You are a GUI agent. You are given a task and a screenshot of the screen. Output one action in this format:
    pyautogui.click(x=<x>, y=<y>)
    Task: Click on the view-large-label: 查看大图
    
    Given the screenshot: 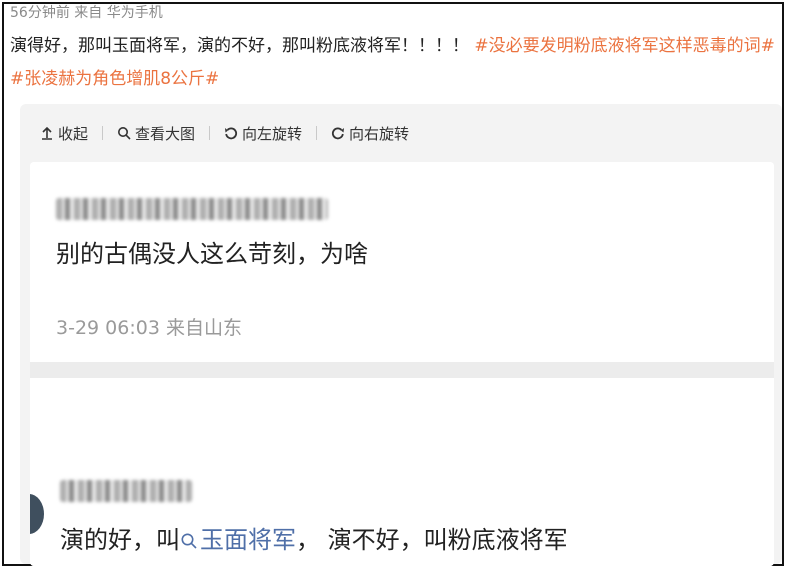 What is the action you would take?
    pyautogui.click(x=165, y=133)
    